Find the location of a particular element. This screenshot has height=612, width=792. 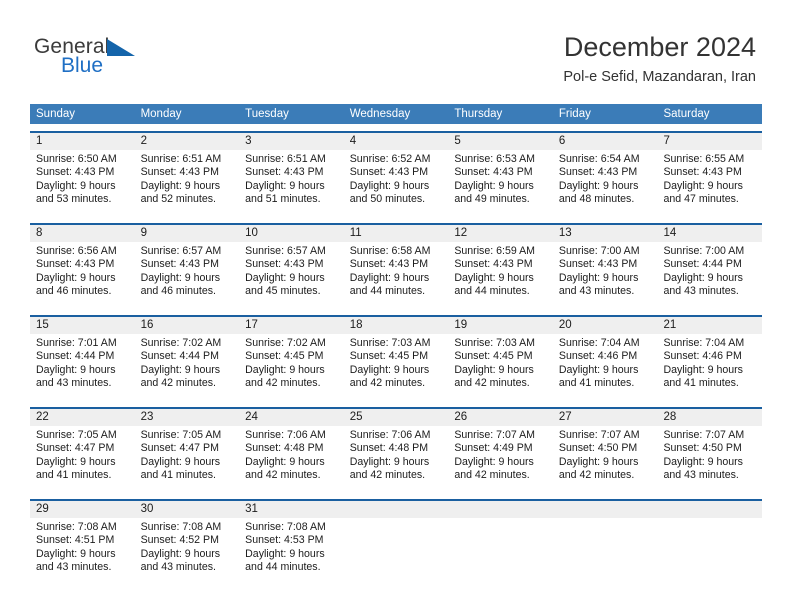

weekday-header-monday: Monday is located at coordinates (161, 114).